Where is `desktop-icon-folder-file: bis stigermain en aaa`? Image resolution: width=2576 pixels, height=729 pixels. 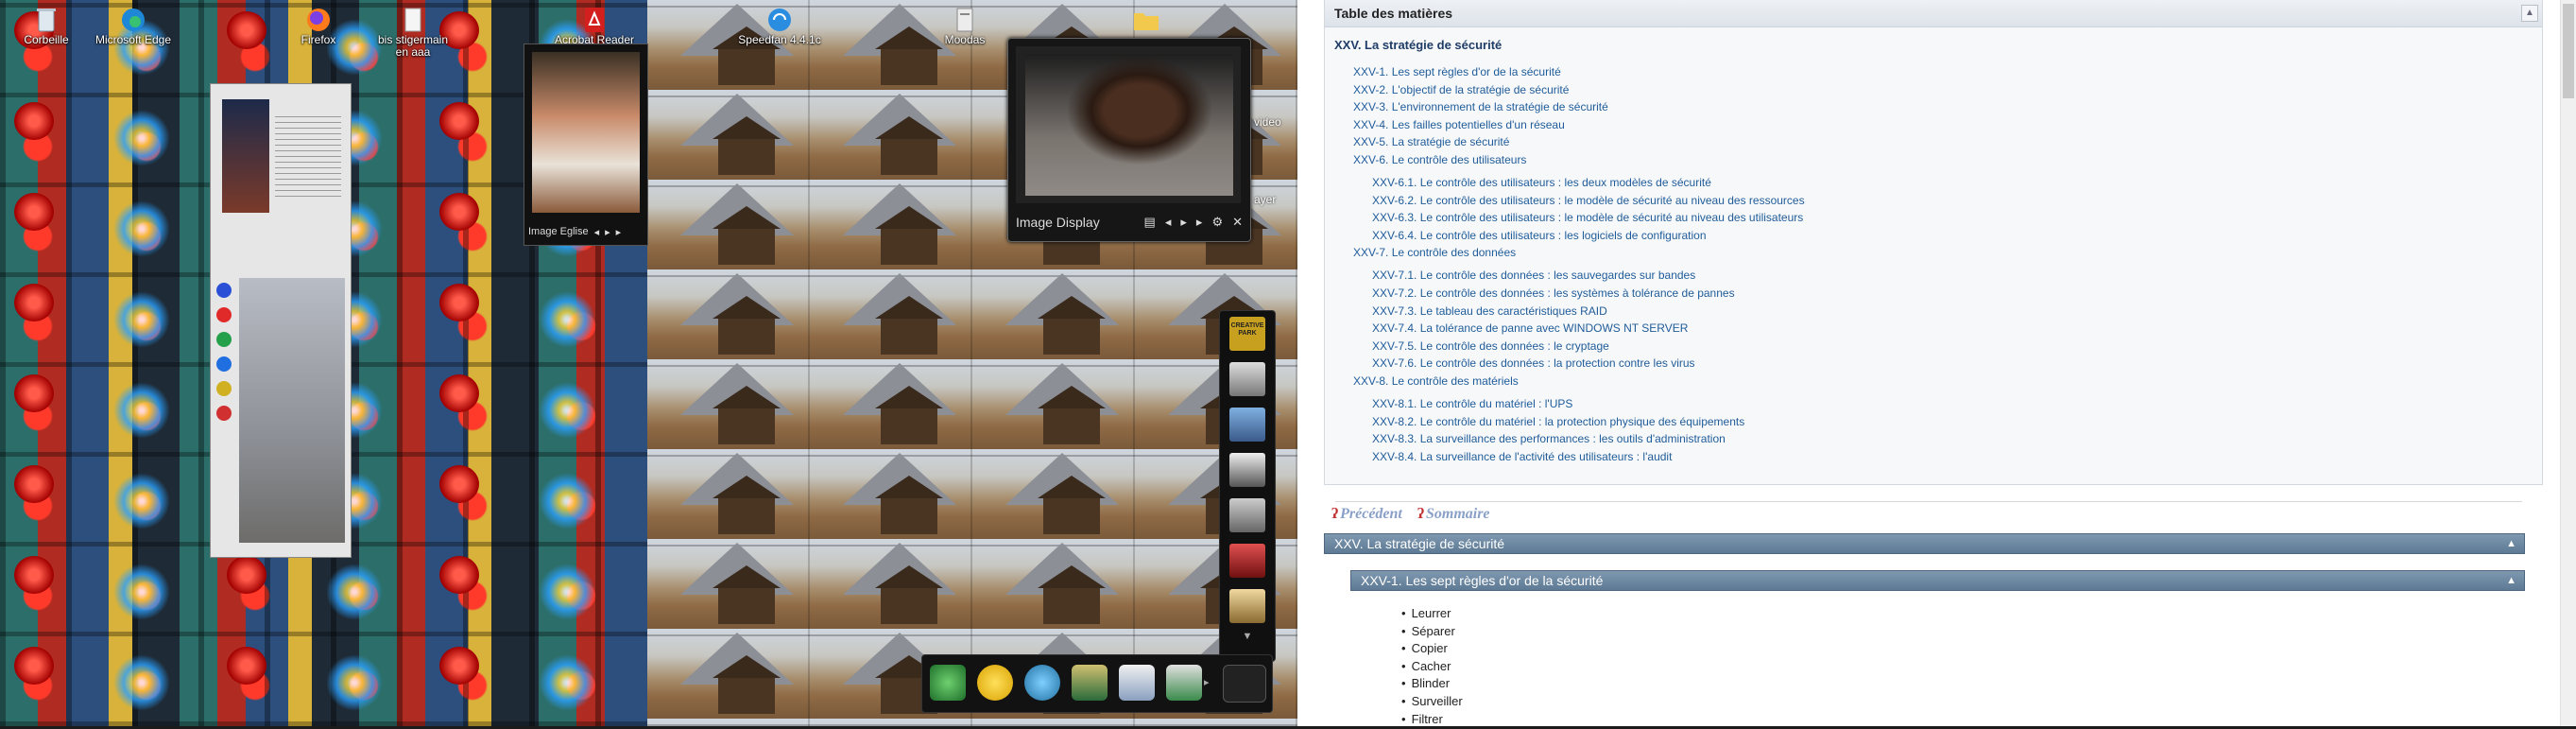
desktop-icon-folder-file: bis stigermain en aaa is located at coordinates (412, 32).